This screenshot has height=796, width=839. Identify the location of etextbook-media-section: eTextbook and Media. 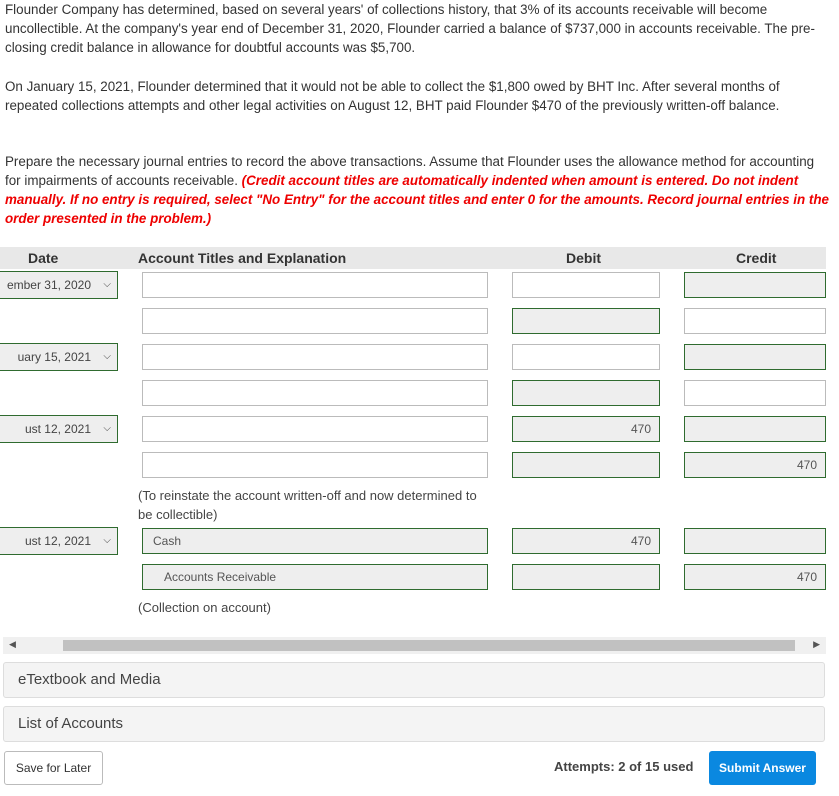
(414, 680).